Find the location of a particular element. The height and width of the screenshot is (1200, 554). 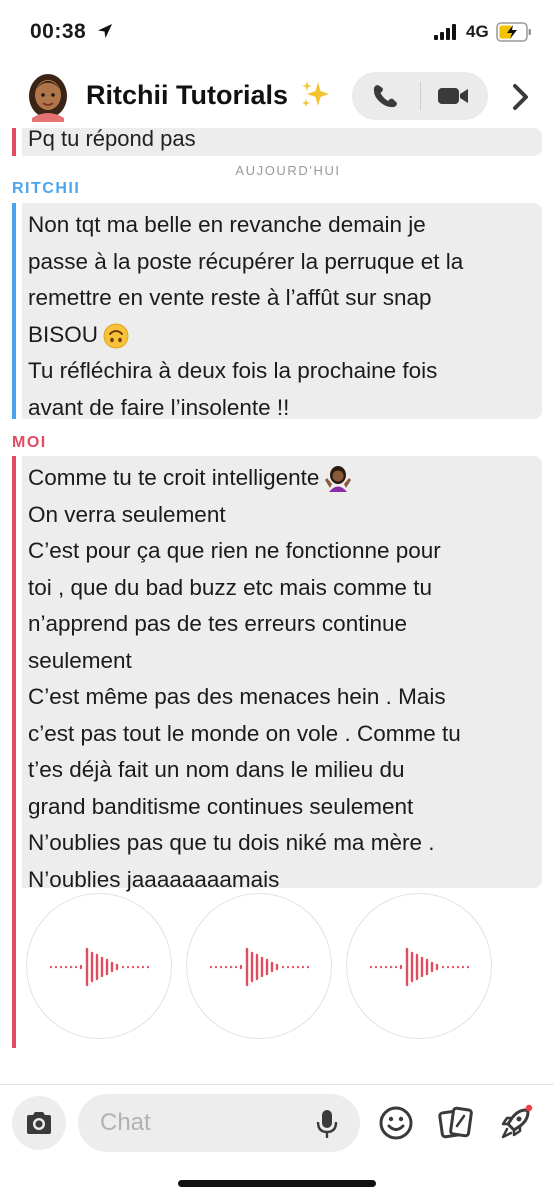

message-line: seulement is located at coordinates (80, 660).